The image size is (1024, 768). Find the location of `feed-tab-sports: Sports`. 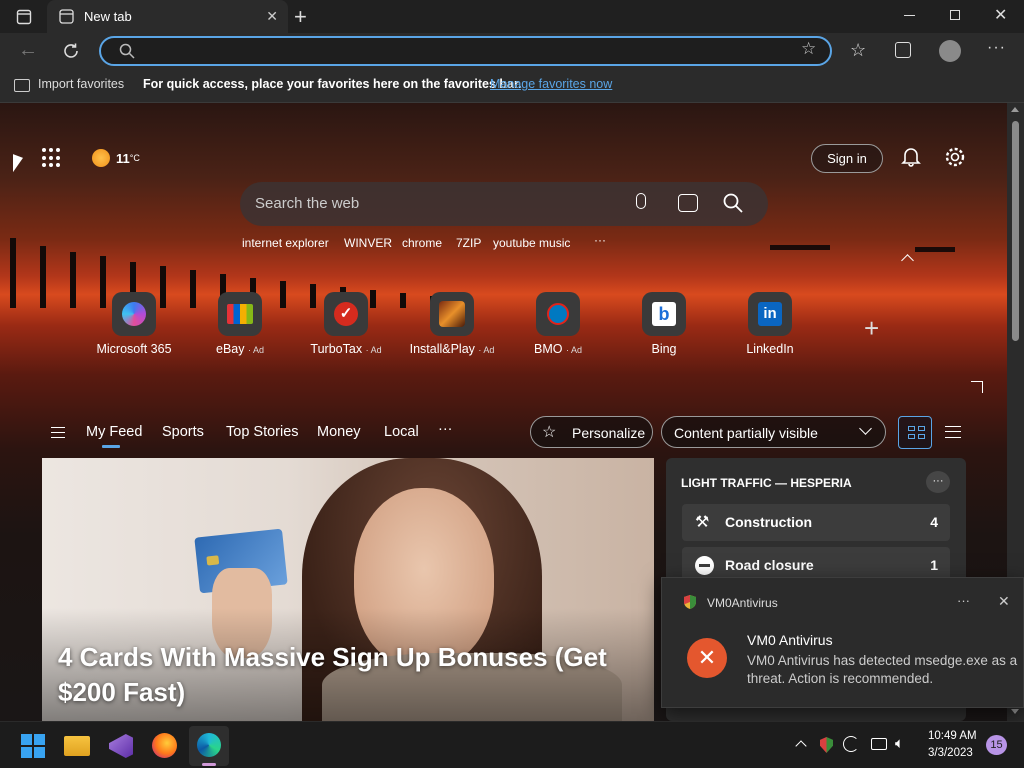

feed-tab-sports: Sports is located at coordinates (183, 432).